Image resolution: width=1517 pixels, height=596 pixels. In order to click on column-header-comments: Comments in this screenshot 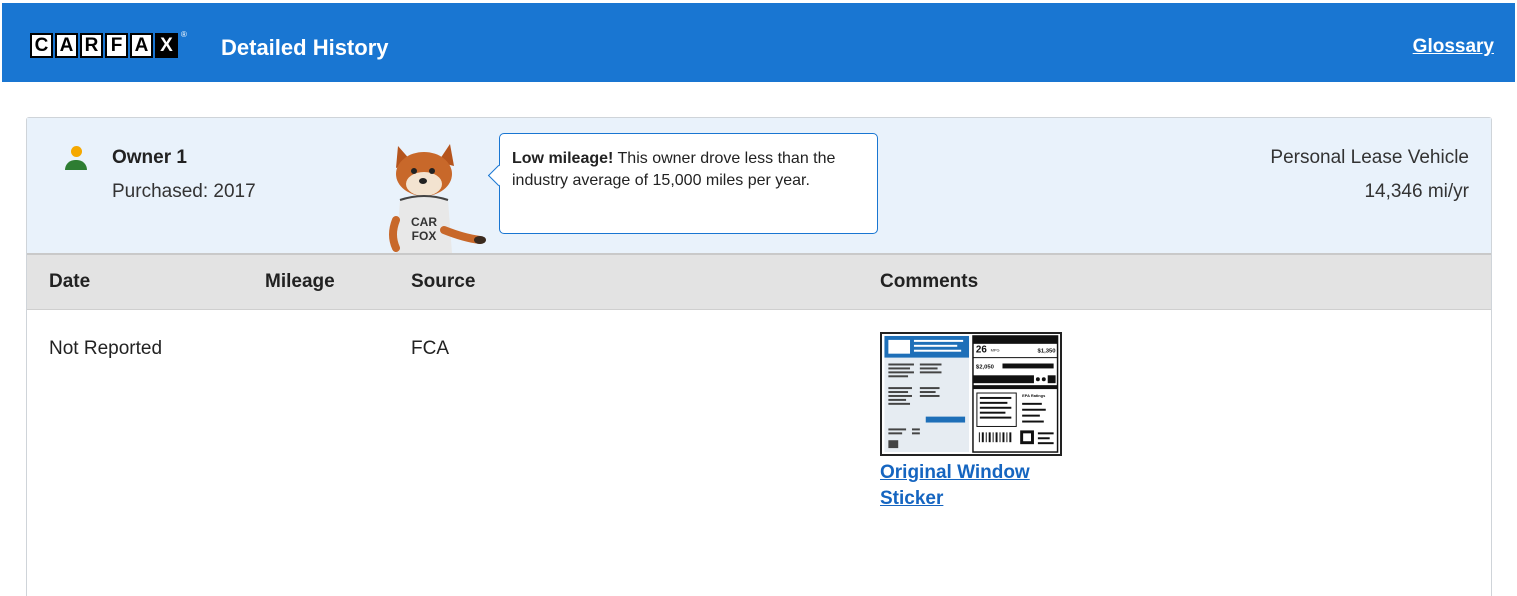, I will do `click(929, 281)`.